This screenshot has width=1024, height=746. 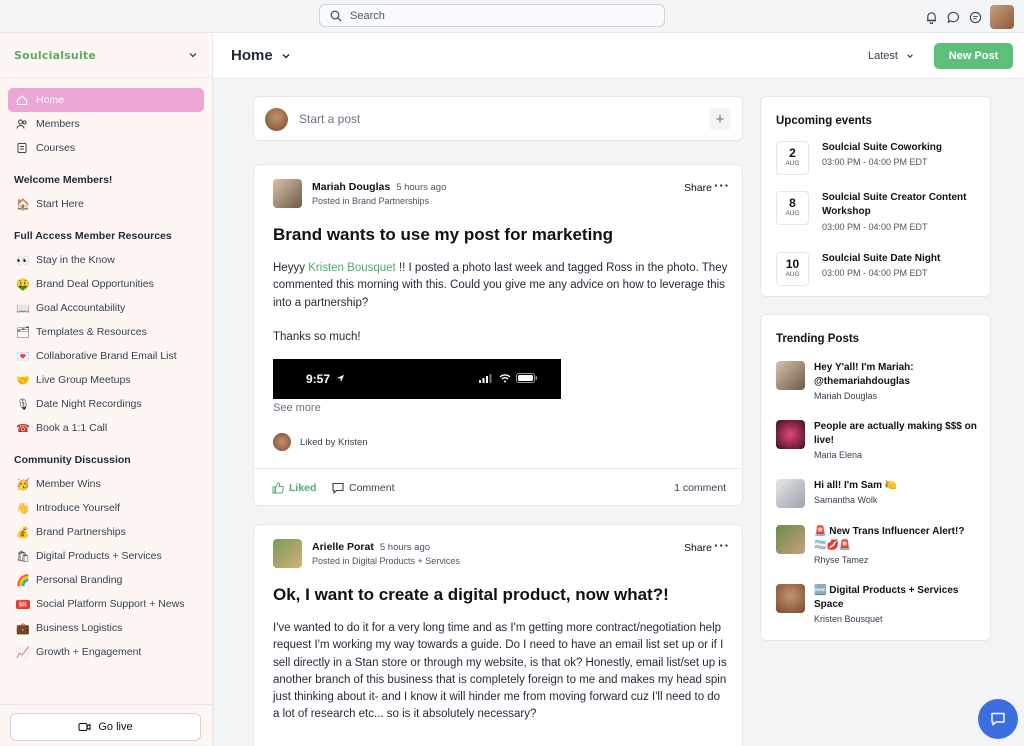 What do you see at coordinates (297, 408) in the screenshot?
I see `see-more-link: See more` at bounding box center [297, 408].